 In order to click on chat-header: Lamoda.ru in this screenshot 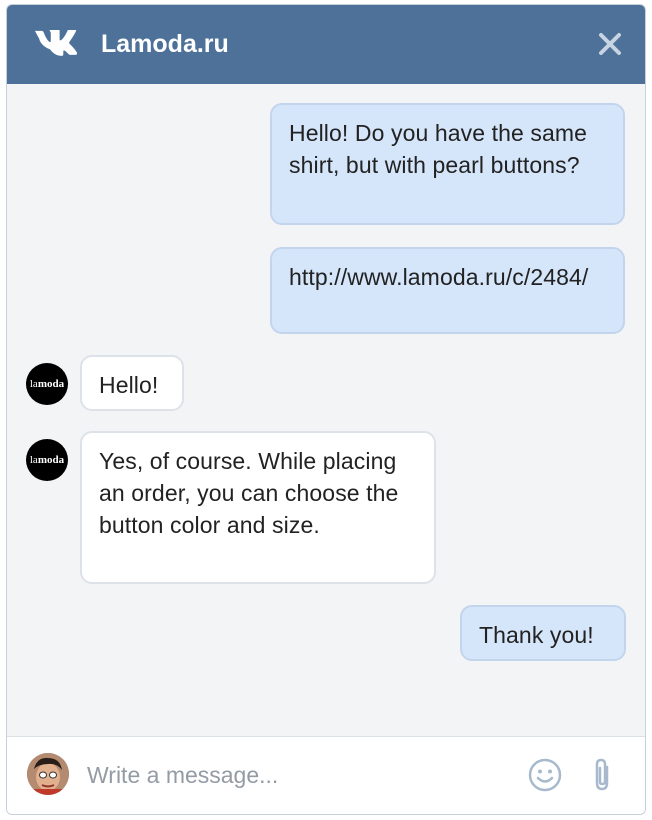, I will do `click(326, 44)`.